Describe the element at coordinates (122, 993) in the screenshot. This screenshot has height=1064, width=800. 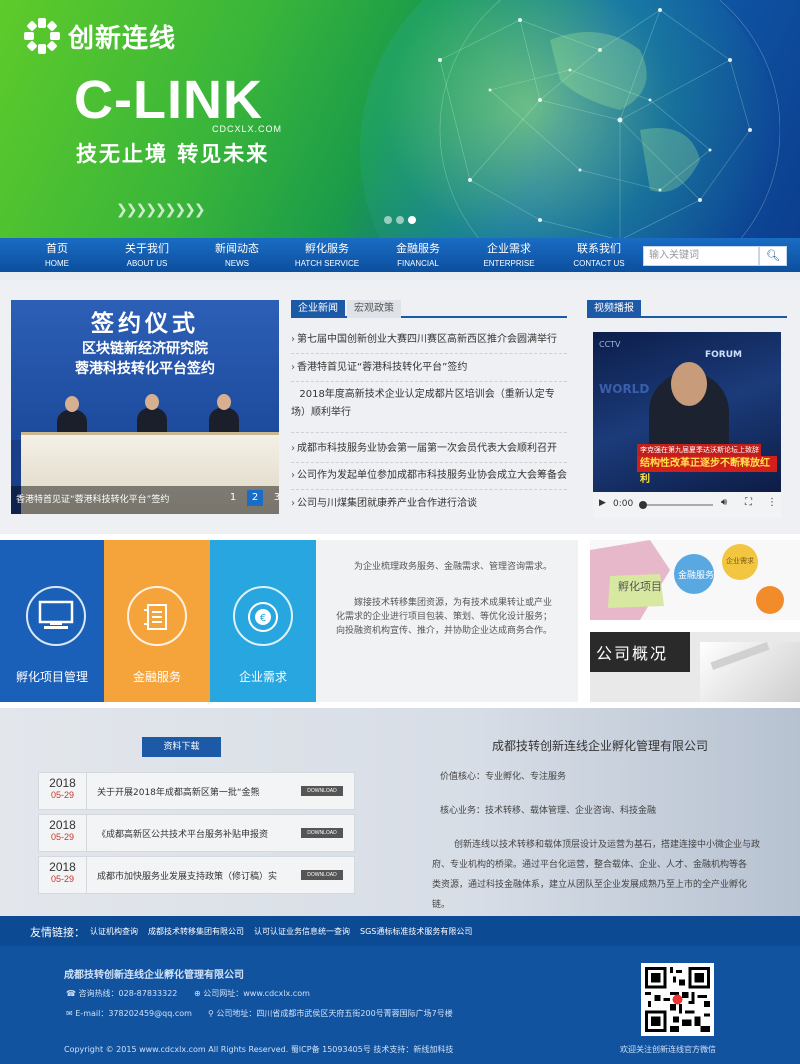
I see `footer-hotline: ☎ 咨询热线：028-87833322` at that location.